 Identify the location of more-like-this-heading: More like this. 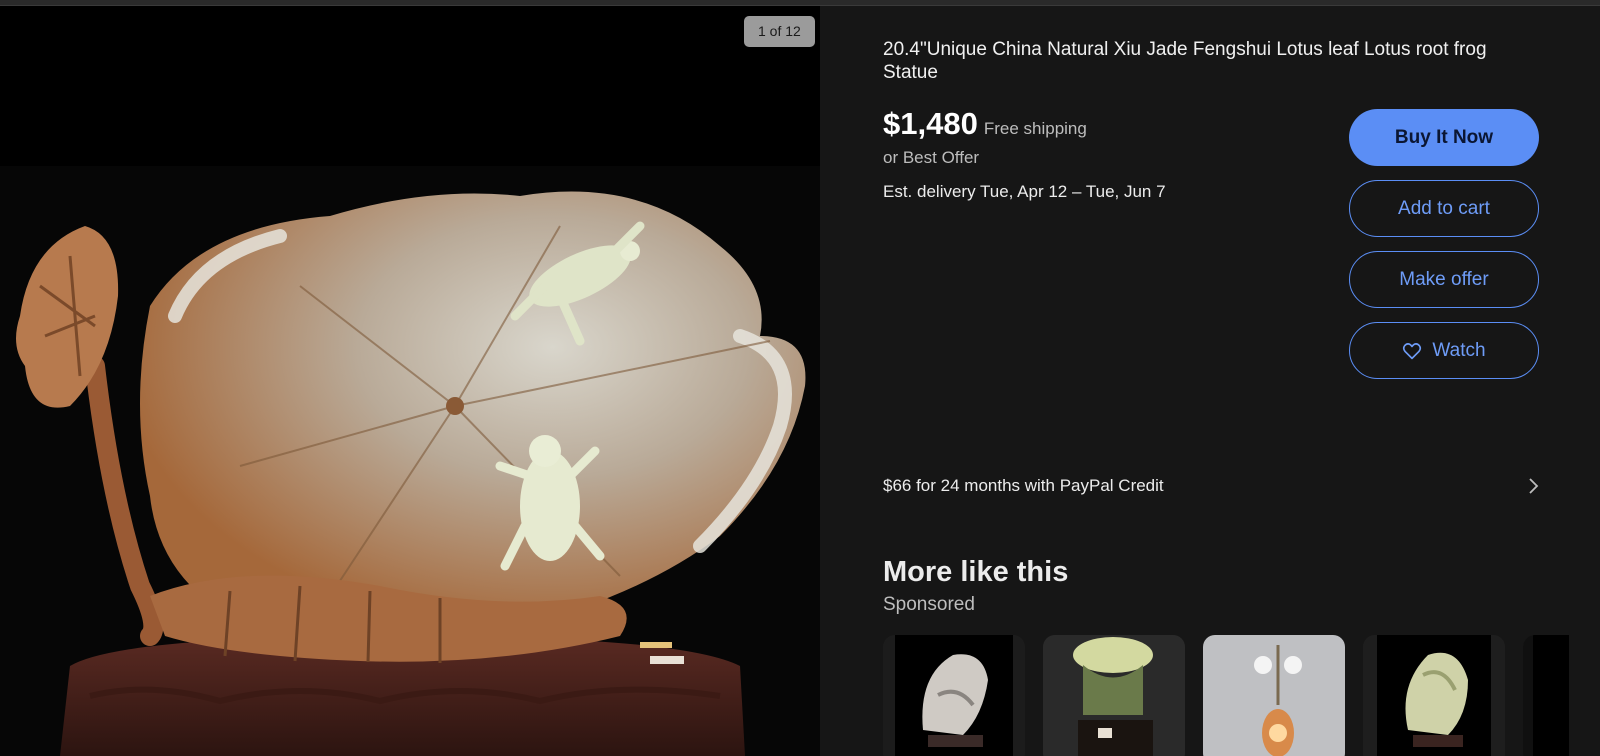
(976, 572).